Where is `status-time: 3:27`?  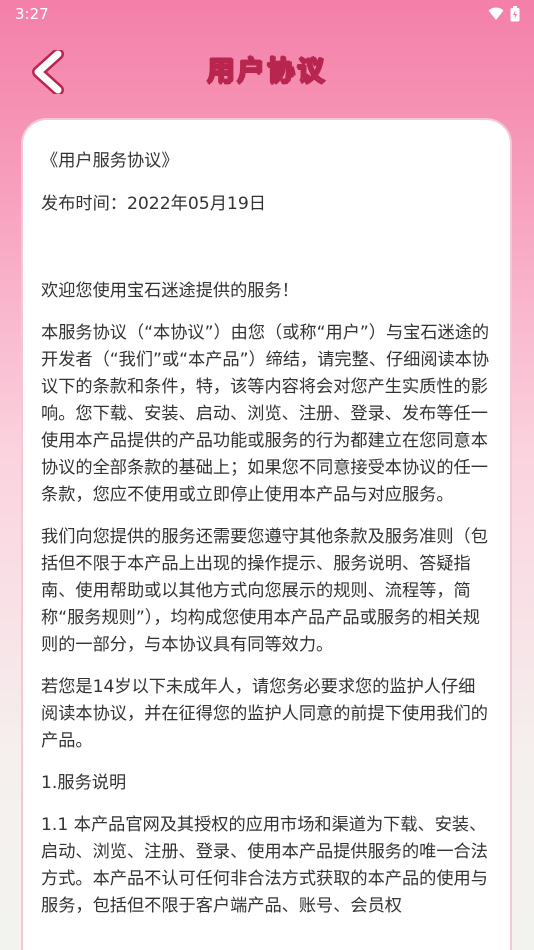 status-time: 3:27 is located at coordinates (32, 14).